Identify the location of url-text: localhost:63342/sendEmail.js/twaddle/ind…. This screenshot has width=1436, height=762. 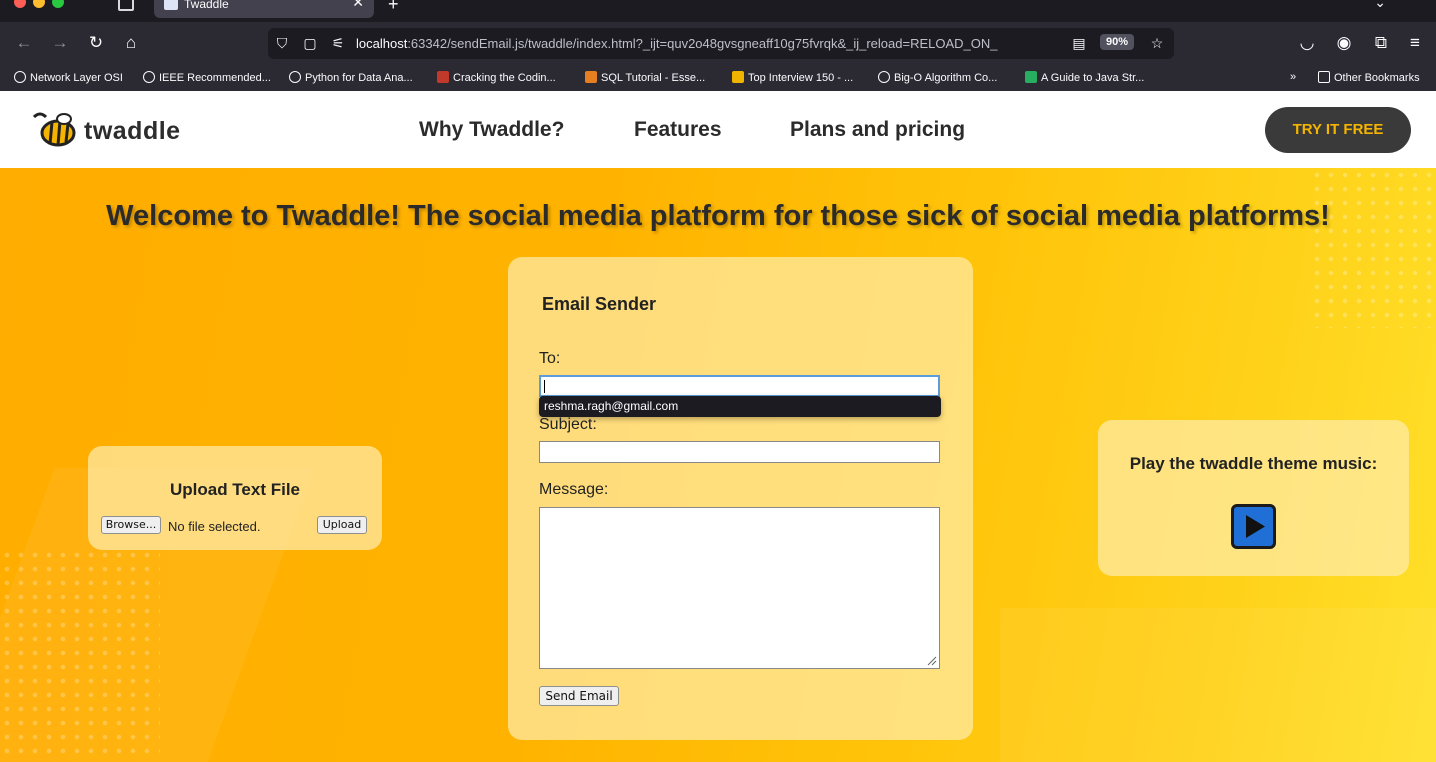
(706, 43).